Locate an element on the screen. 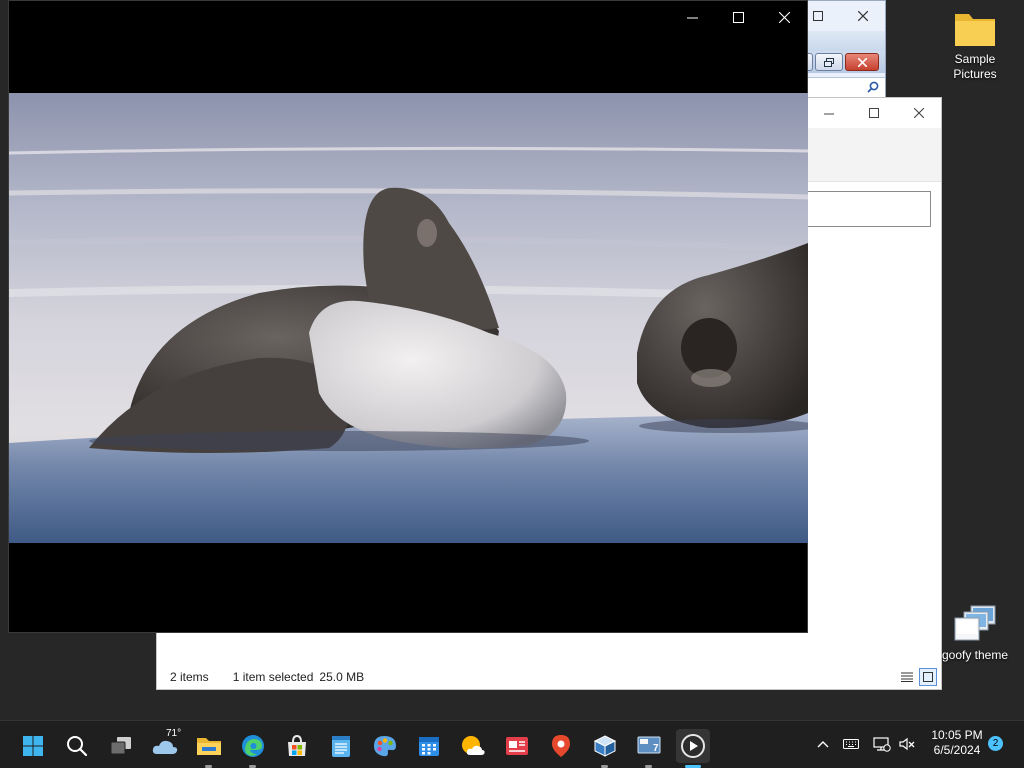 Image resolution: width=1024 pixels, height=768 pixels. maps-button is located at coordinates (561, 746).